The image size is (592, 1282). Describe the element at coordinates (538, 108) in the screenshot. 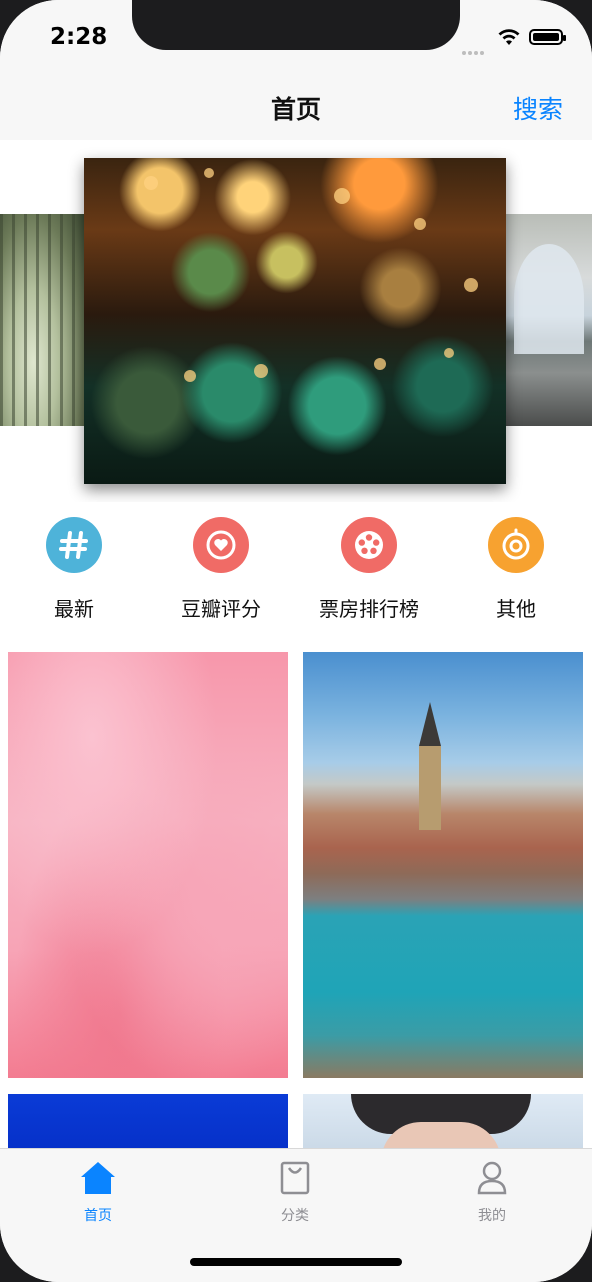

I see `search-button: 搜索` at that location.